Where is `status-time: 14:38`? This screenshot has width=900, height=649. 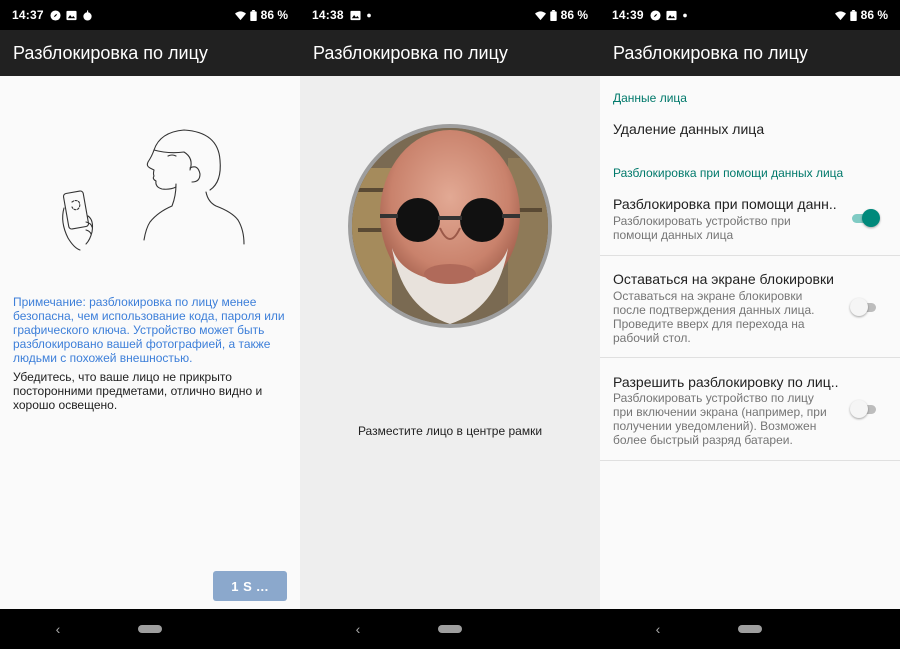 status-time: 14:38 is located at coordinates (328, 15).